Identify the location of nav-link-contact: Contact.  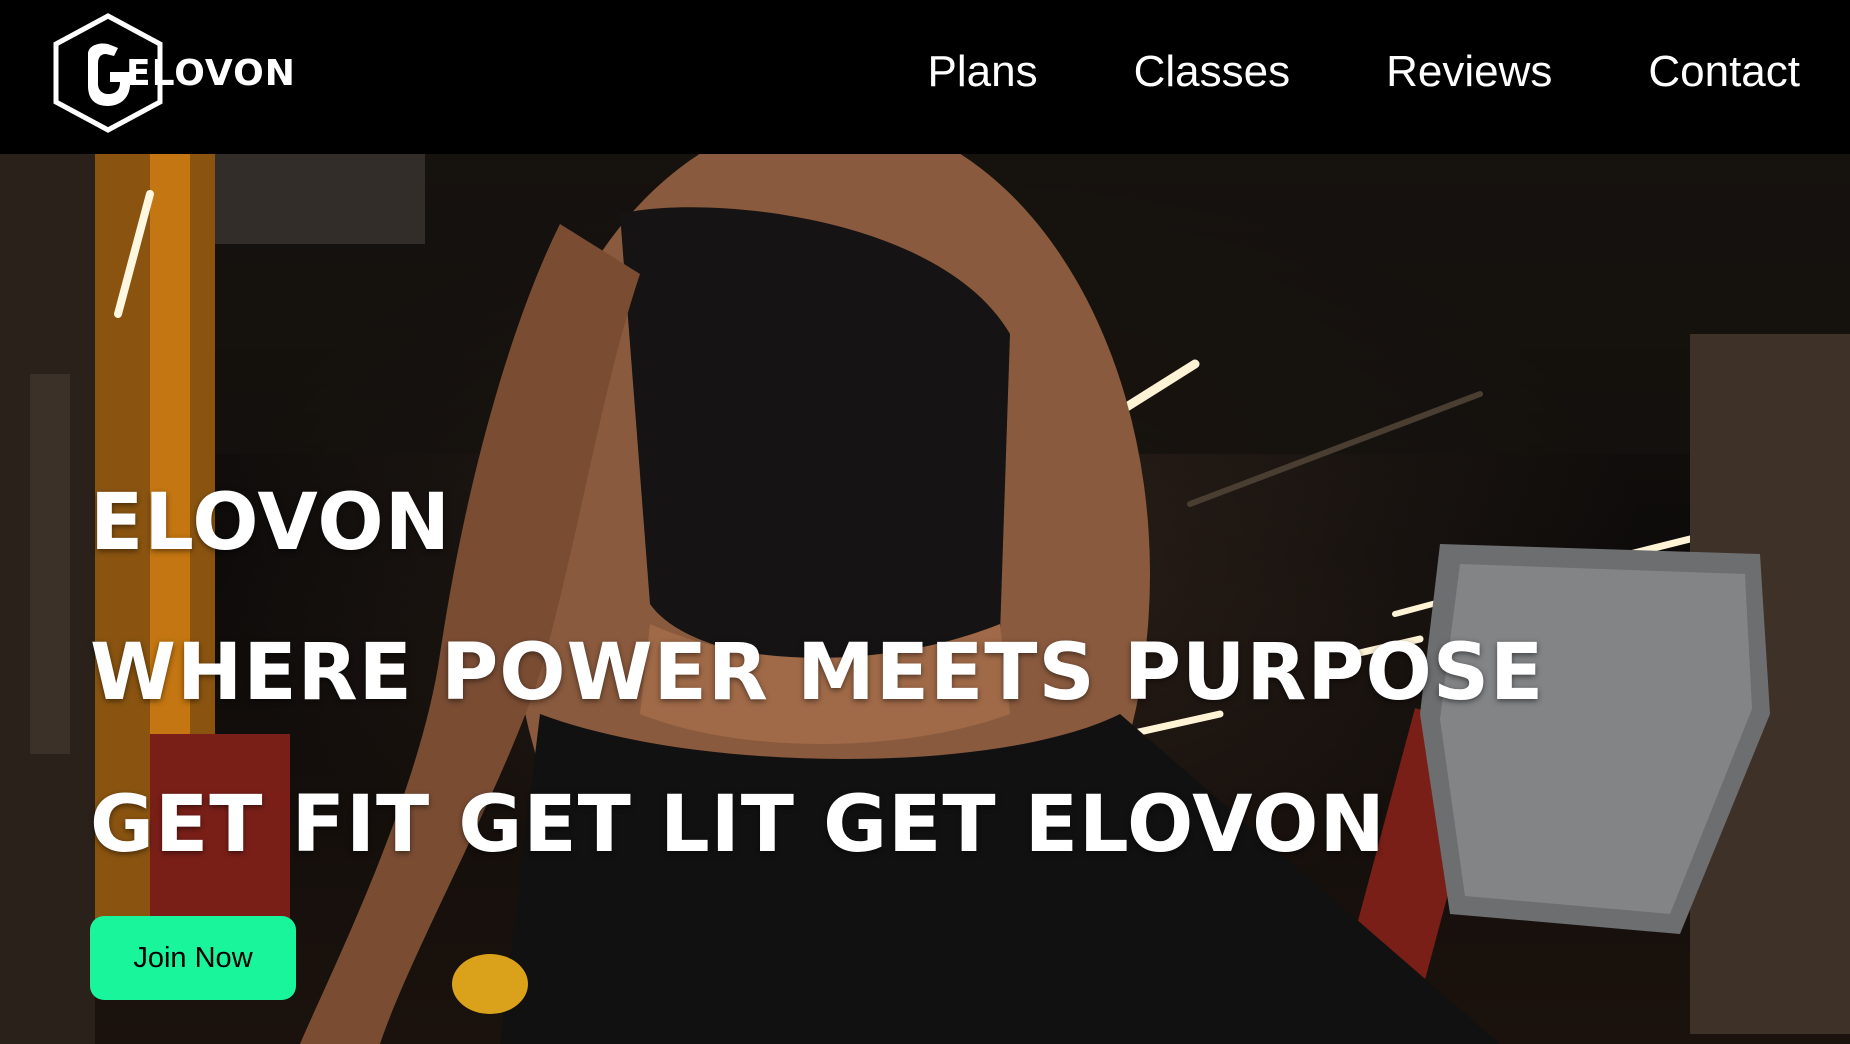
(1724, 72).